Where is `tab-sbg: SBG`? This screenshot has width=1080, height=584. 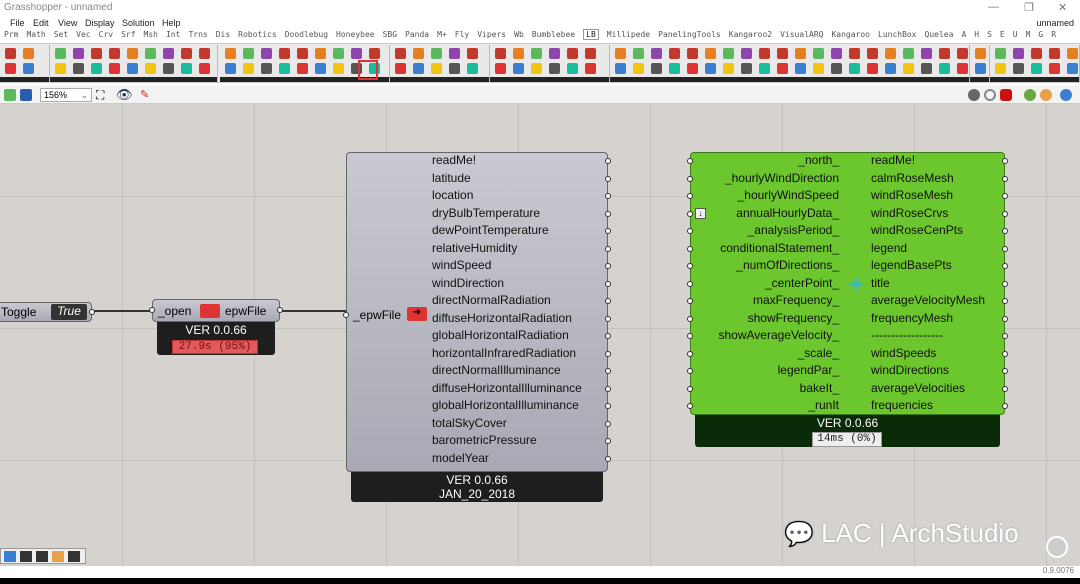
tab-sbg: SBG is located at coordinates (390, 34).